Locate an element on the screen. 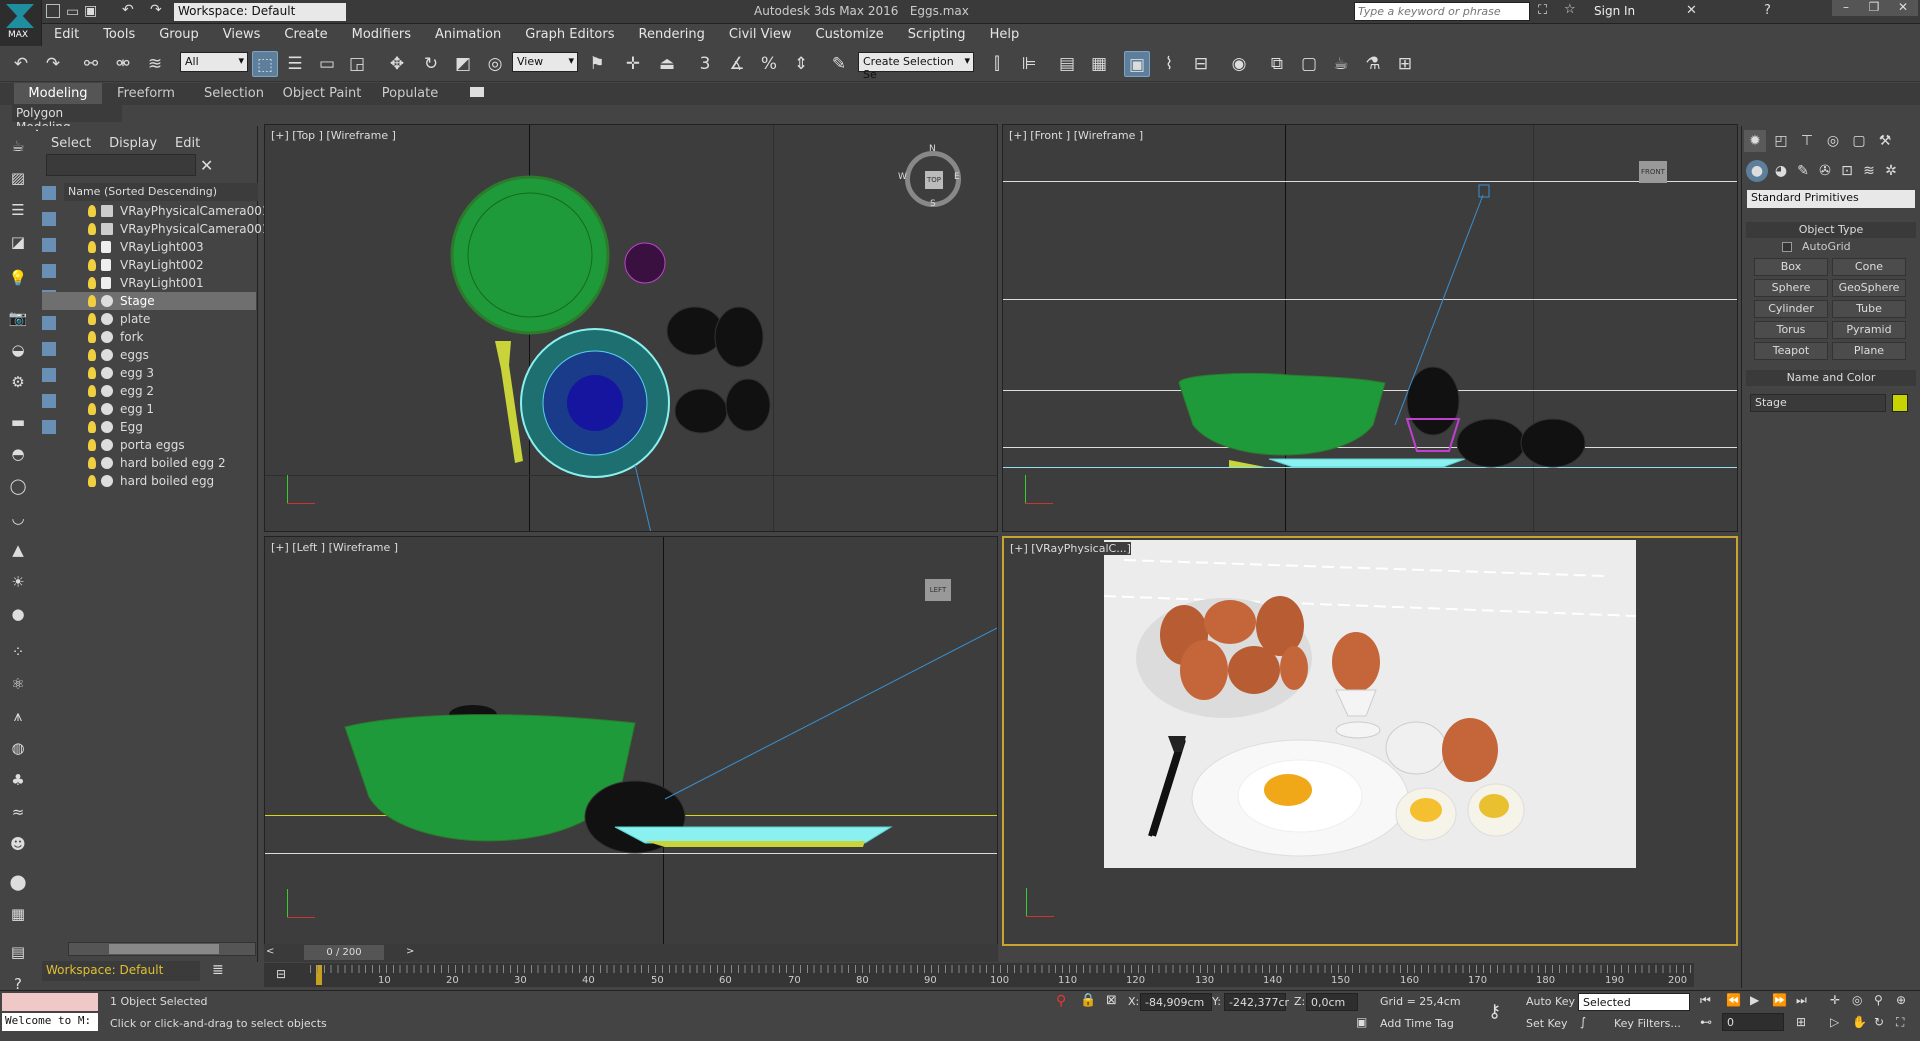 This screenshot has width=1920, height=1041. autogrid-checkbox is located at coordinates (1787, 247).